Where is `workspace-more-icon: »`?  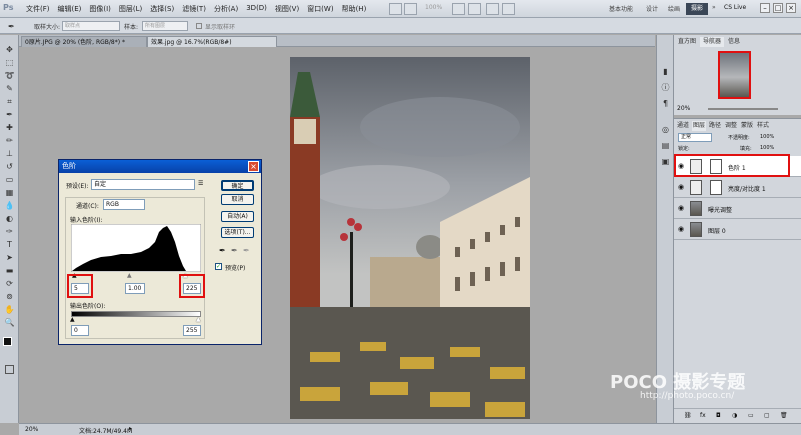
workspace-more-icon: » is located at coordinates (714, 7).